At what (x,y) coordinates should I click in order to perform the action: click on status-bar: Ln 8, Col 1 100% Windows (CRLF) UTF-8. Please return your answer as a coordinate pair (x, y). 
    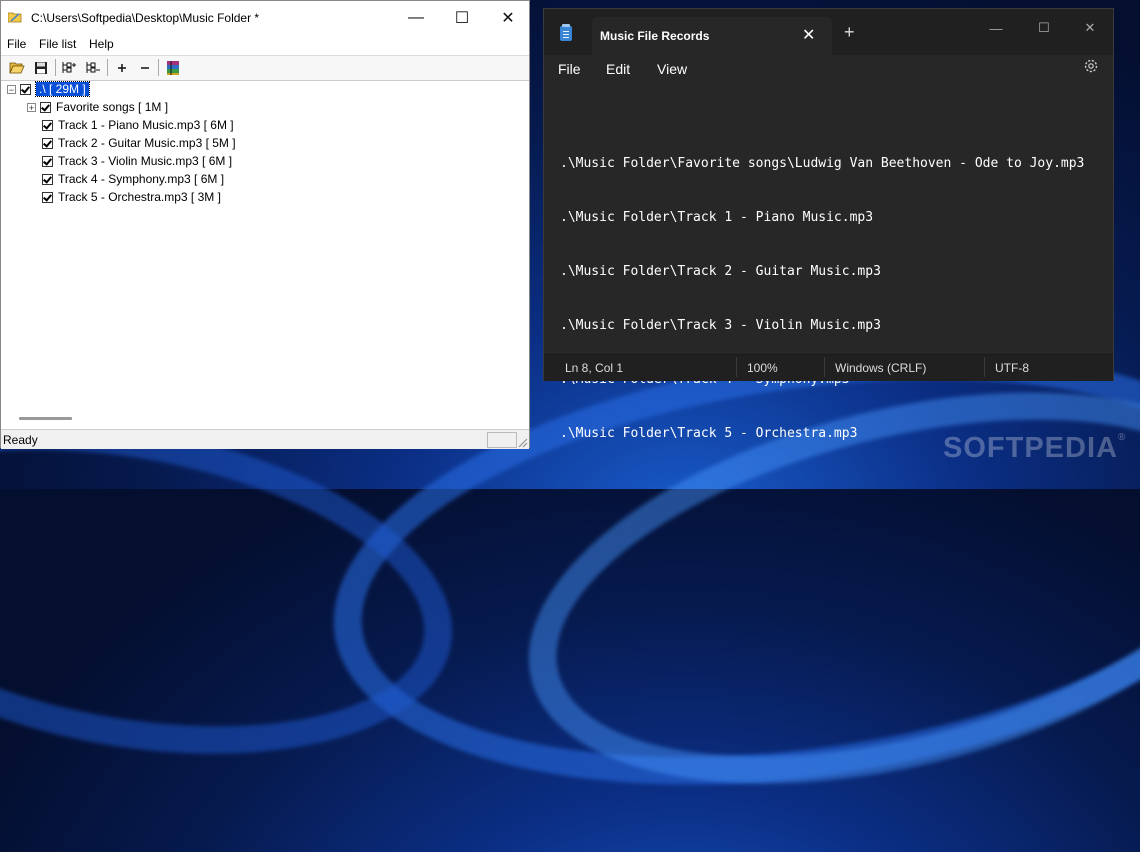
    Looking at the image, I should click on (828, 367).